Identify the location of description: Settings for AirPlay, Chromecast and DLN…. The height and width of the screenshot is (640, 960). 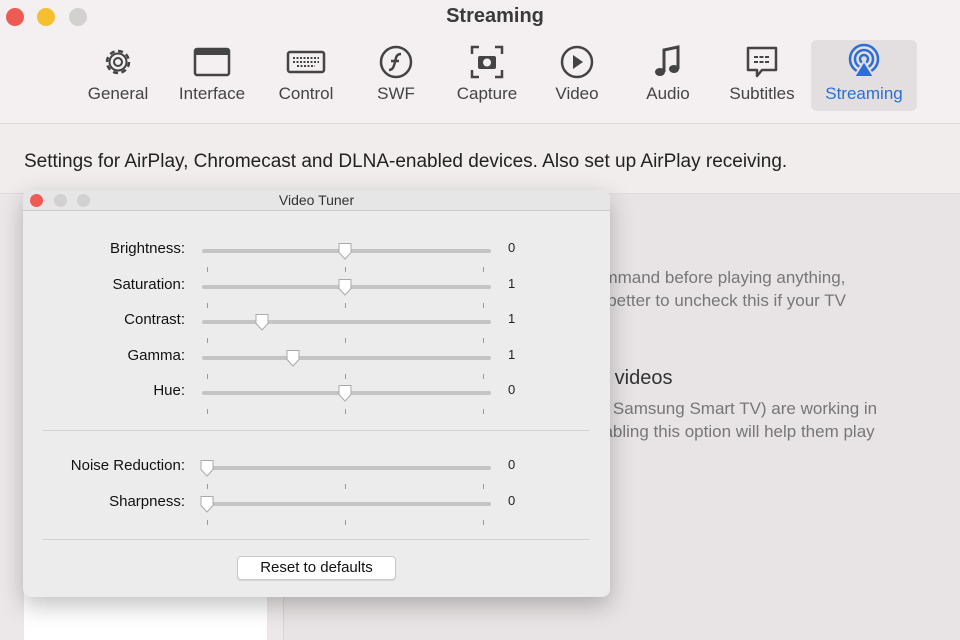
(480, 159).